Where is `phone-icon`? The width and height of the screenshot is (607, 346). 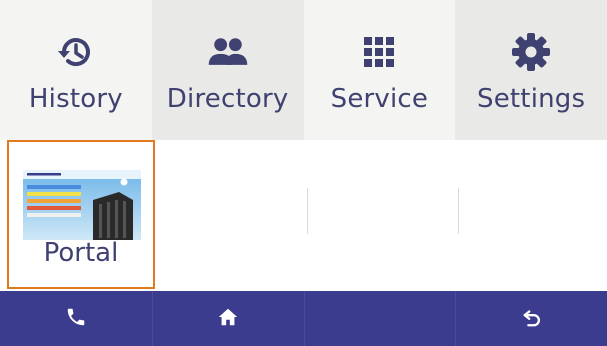
phone-icon is located at coordinates (76, 319).